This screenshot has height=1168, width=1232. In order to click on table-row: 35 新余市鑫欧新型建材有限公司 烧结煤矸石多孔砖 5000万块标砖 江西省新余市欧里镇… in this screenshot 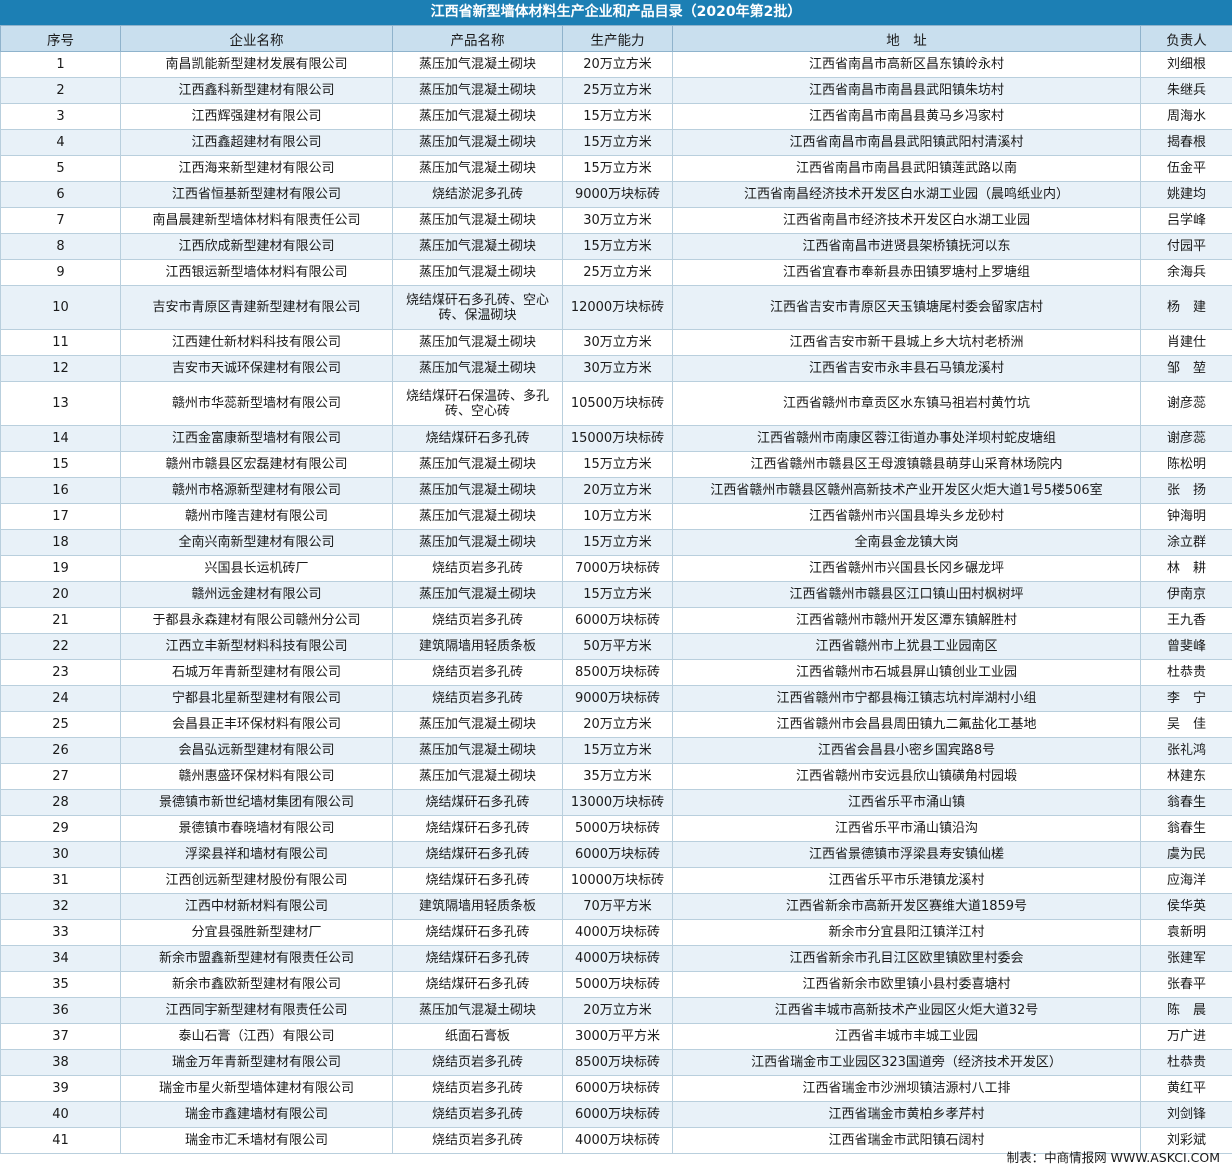, I will do `click(616, 984)`.